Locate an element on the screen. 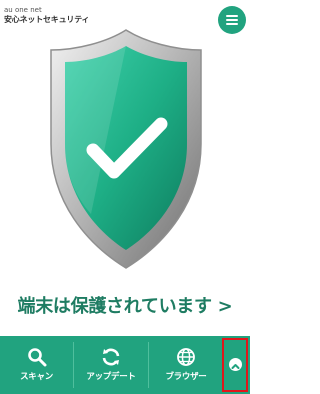 The image size is (320, 394). scroll-top-circle is located at coordinates (235, 364).